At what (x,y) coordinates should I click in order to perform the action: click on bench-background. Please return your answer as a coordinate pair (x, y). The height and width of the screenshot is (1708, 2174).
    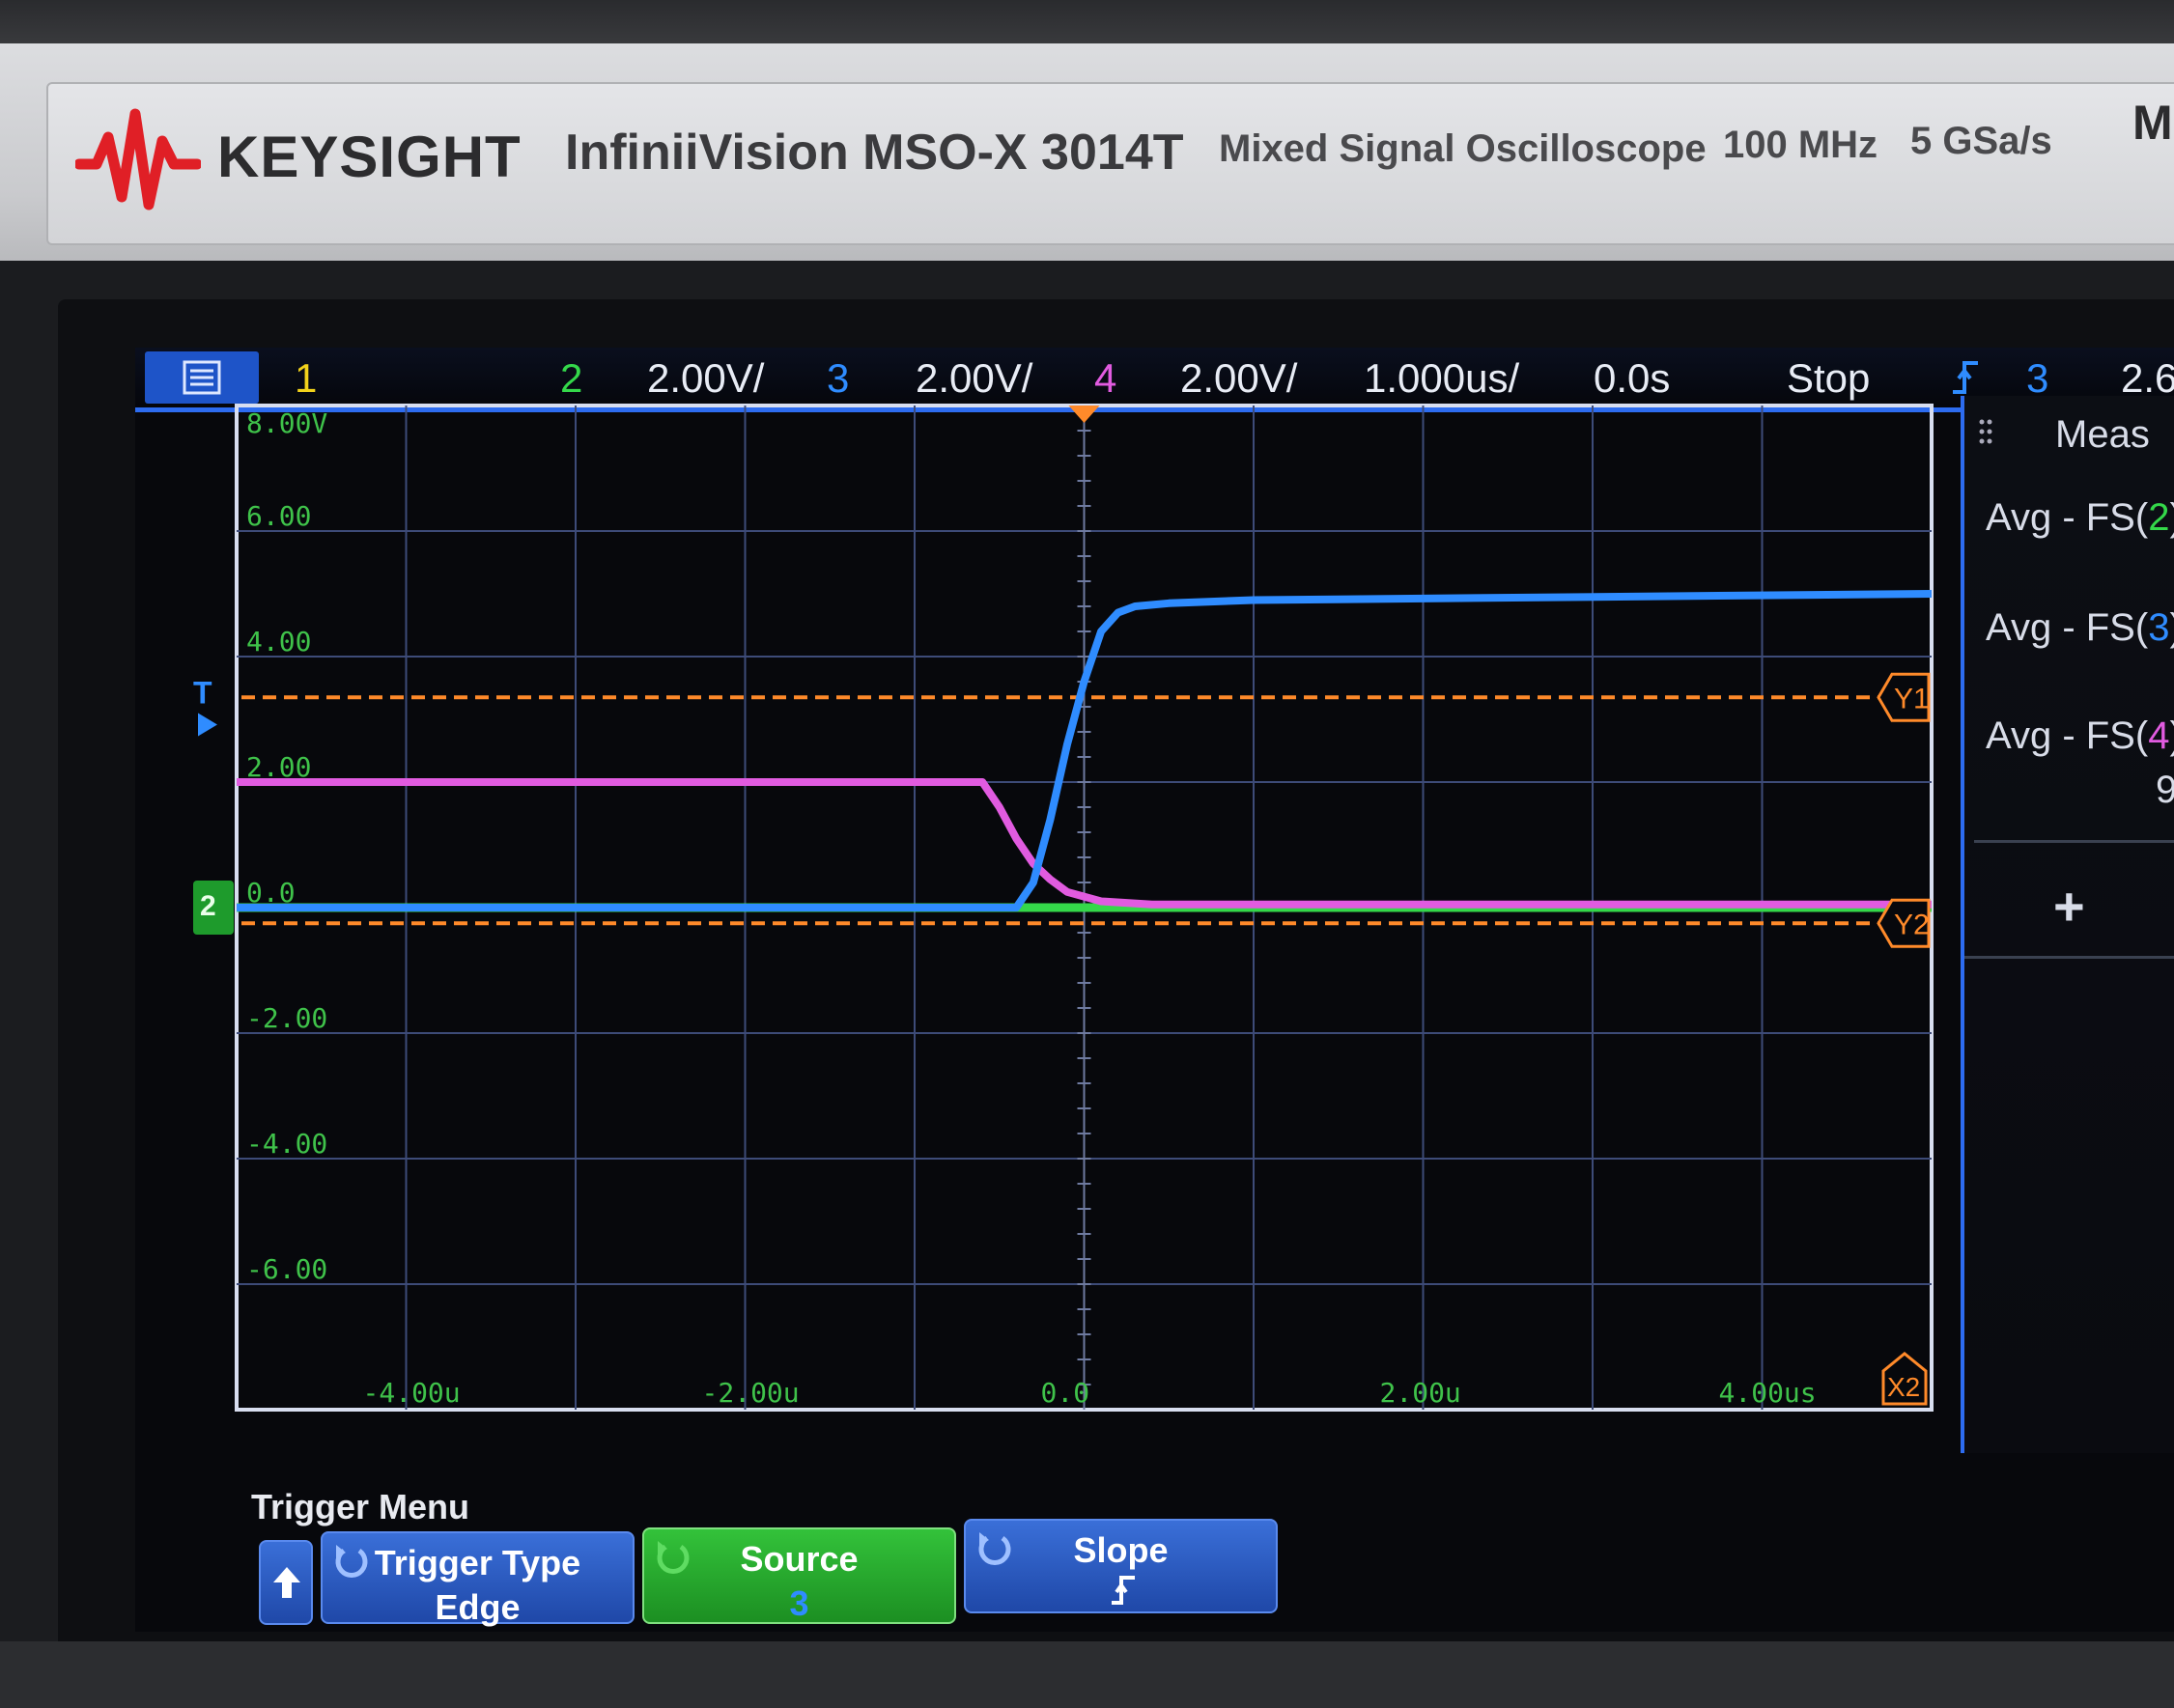
    Looking at the image, I should click on (1087, 24).